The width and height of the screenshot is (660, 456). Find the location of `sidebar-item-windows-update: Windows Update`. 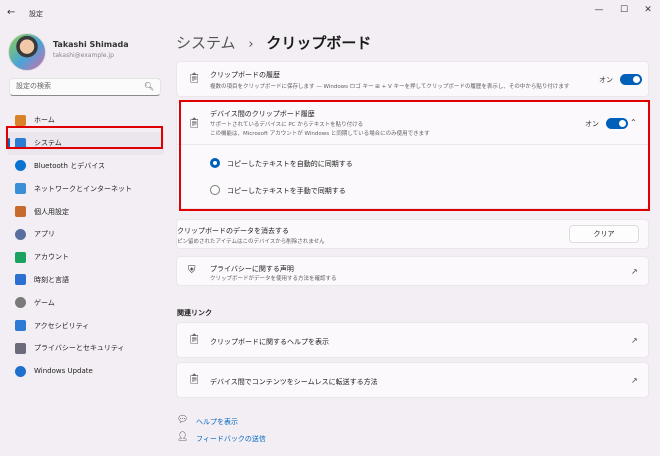

sidebar-item-windows-update: Windows Update is located at coordinates (86, 371).